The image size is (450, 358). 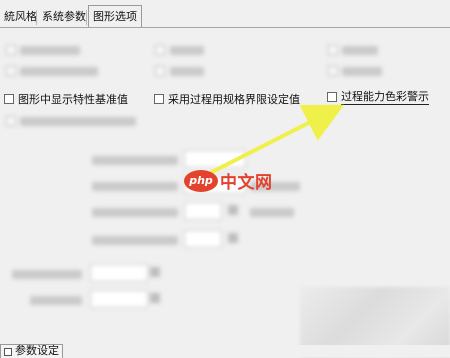 I want to click on php-logo: php, so click(x=201, y=180).